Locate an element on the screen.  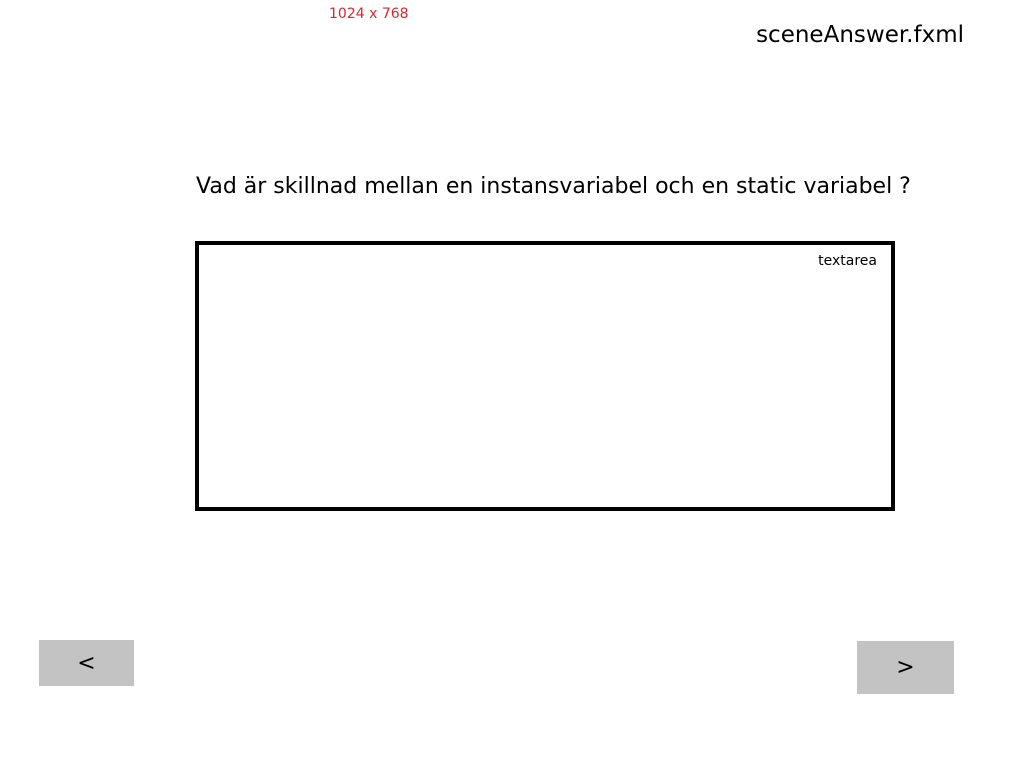
scene-file-name: sceneAnswer.fxml is located at coordinates (860, 35).